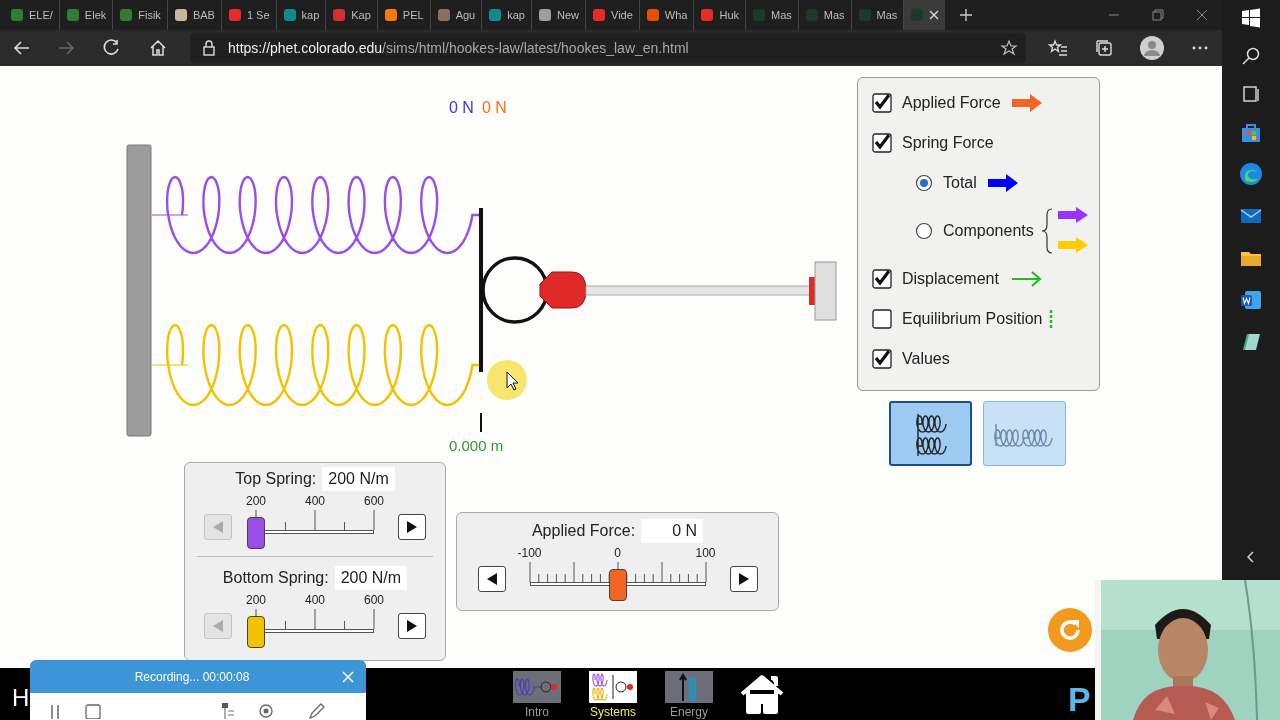 Image resolution: width=1280 pixels, height=720 pixels. Describe the element at coordinates (276, 479) in the screenshot. I see `slider-label: Top Spring:` at that location.